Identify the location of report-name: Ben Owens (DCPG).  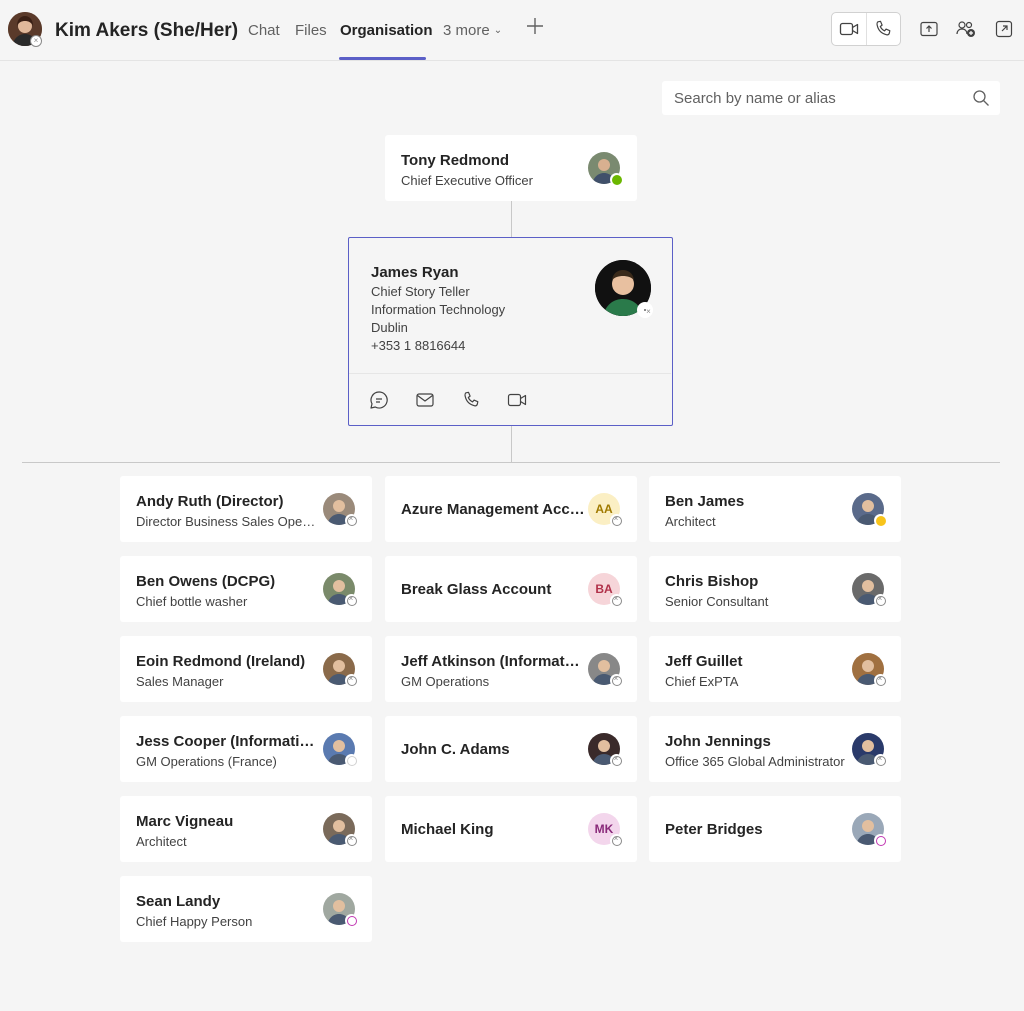
(206, 581).